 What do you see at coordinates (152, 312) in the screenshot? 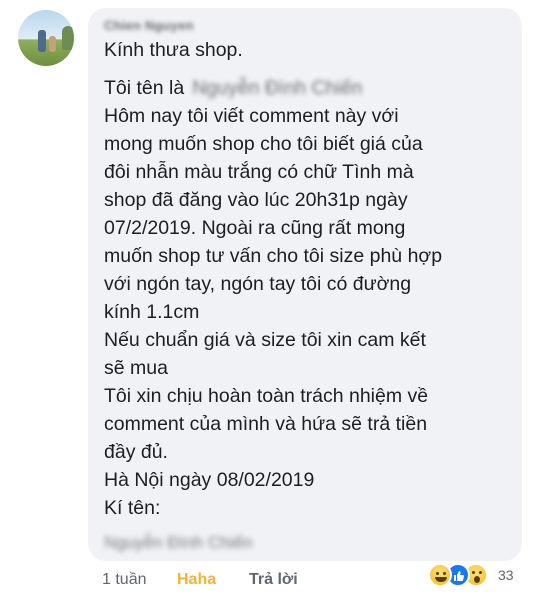
I see `comment-line-10: kính 1.1cm` at bounding box center [152, 312].